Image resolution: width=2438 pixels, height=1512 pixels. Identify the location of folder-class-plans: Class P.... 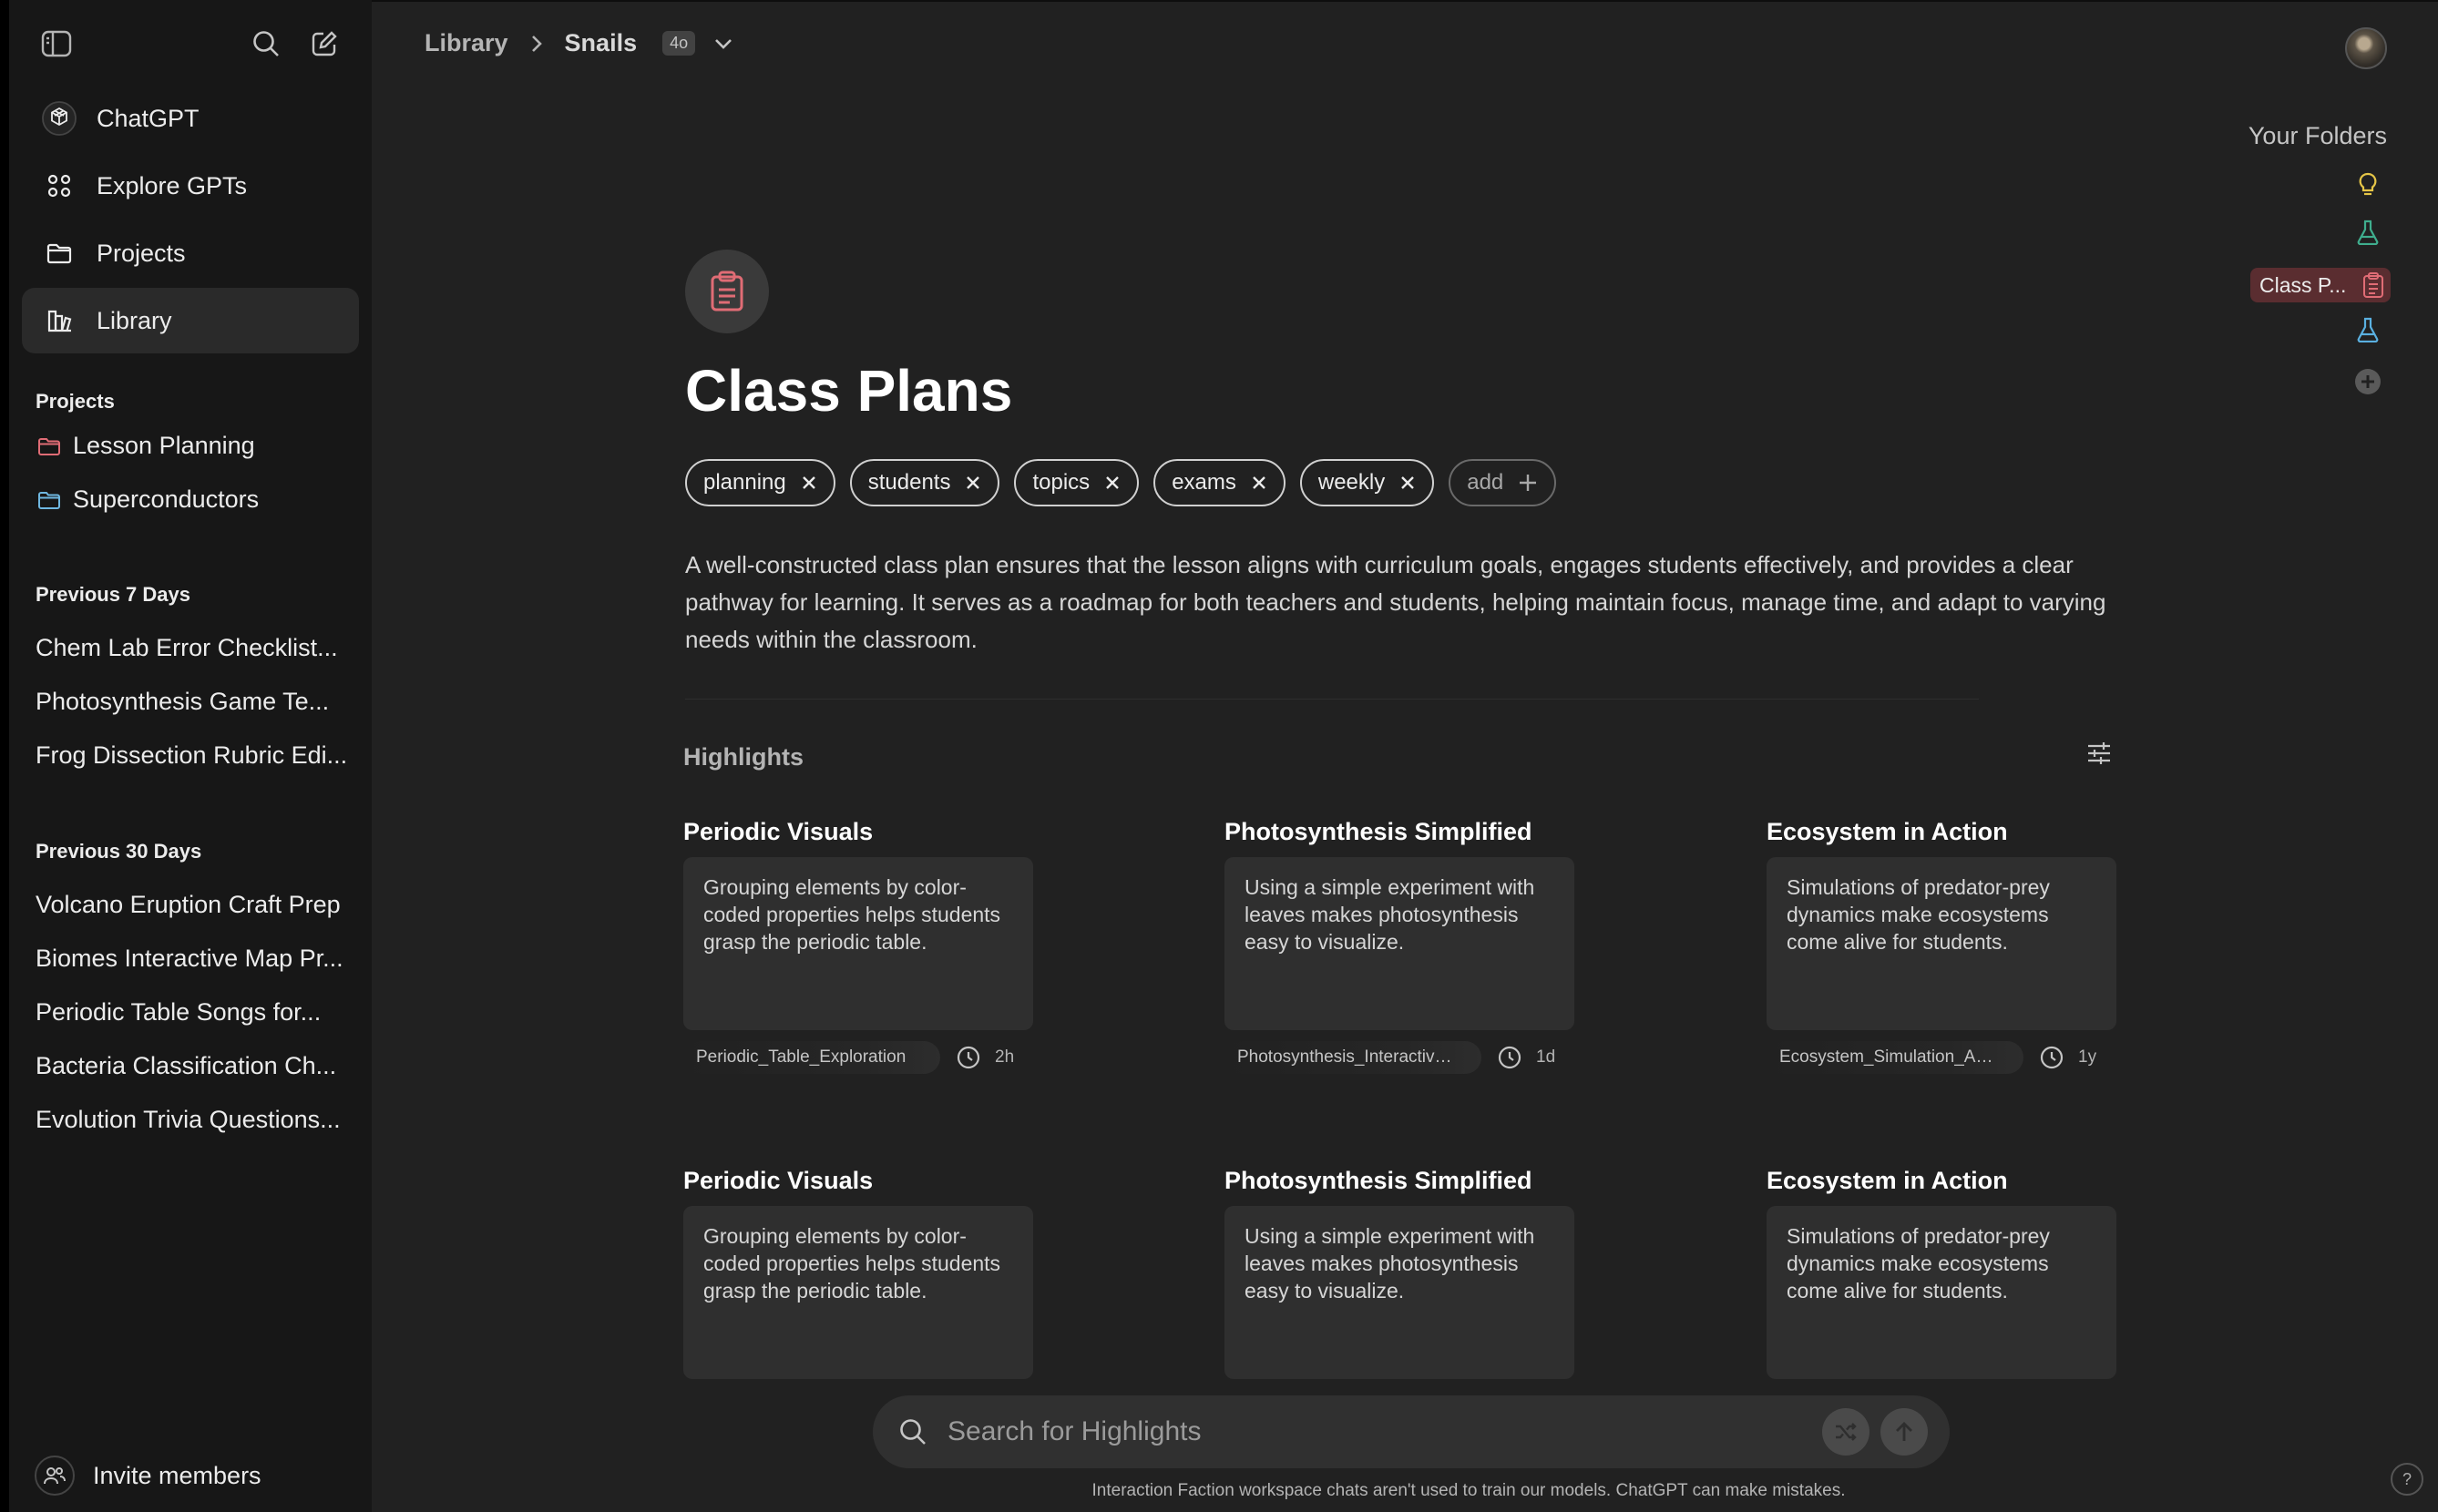
(2320, 285).